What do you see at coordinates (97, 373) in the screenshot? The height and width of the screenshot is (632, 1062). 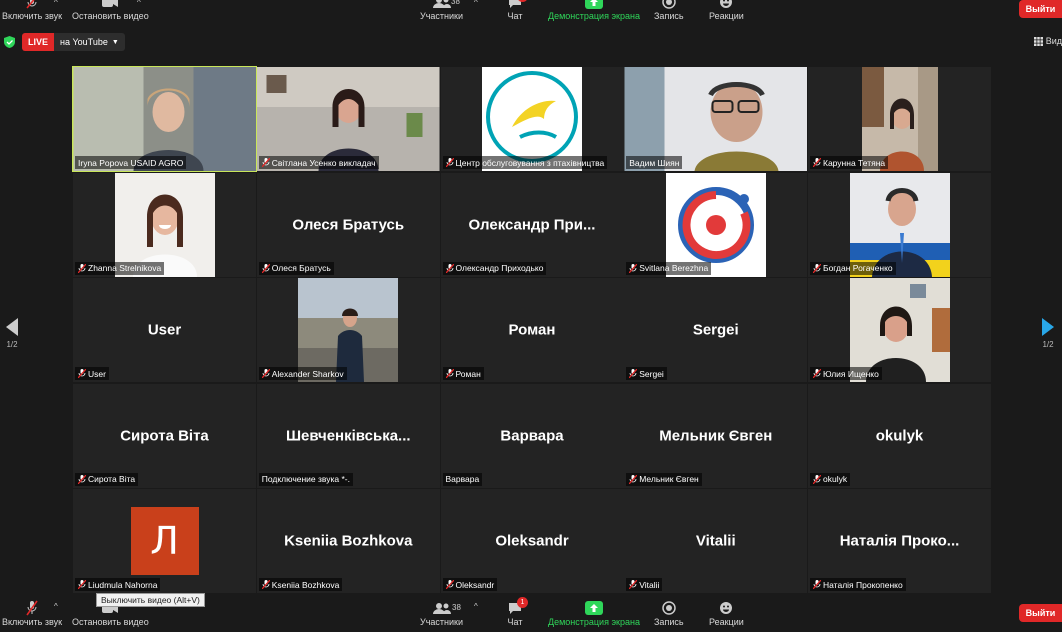 I see `participant-name: User` at bounding box center [97, 373].